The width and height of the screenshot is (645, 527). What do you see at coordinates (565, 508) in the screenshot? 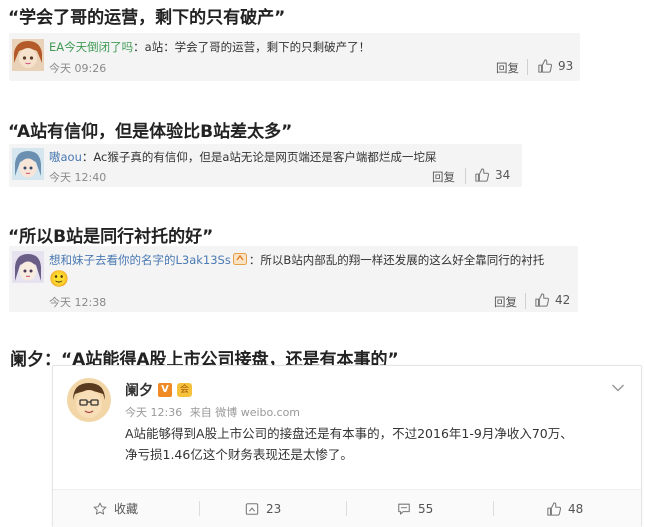
I see `like-button: 48` at bounding box center [565, 508].